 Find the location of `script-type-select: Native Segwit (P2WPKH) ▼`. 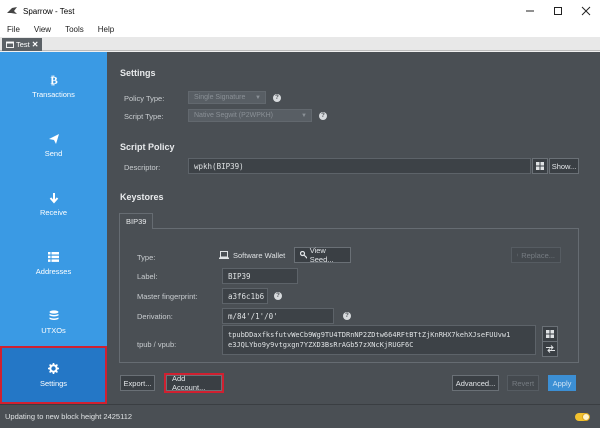

script-type-select: Native Segwit (P2WPKH) ▼ is located at coordinates (250, 115).